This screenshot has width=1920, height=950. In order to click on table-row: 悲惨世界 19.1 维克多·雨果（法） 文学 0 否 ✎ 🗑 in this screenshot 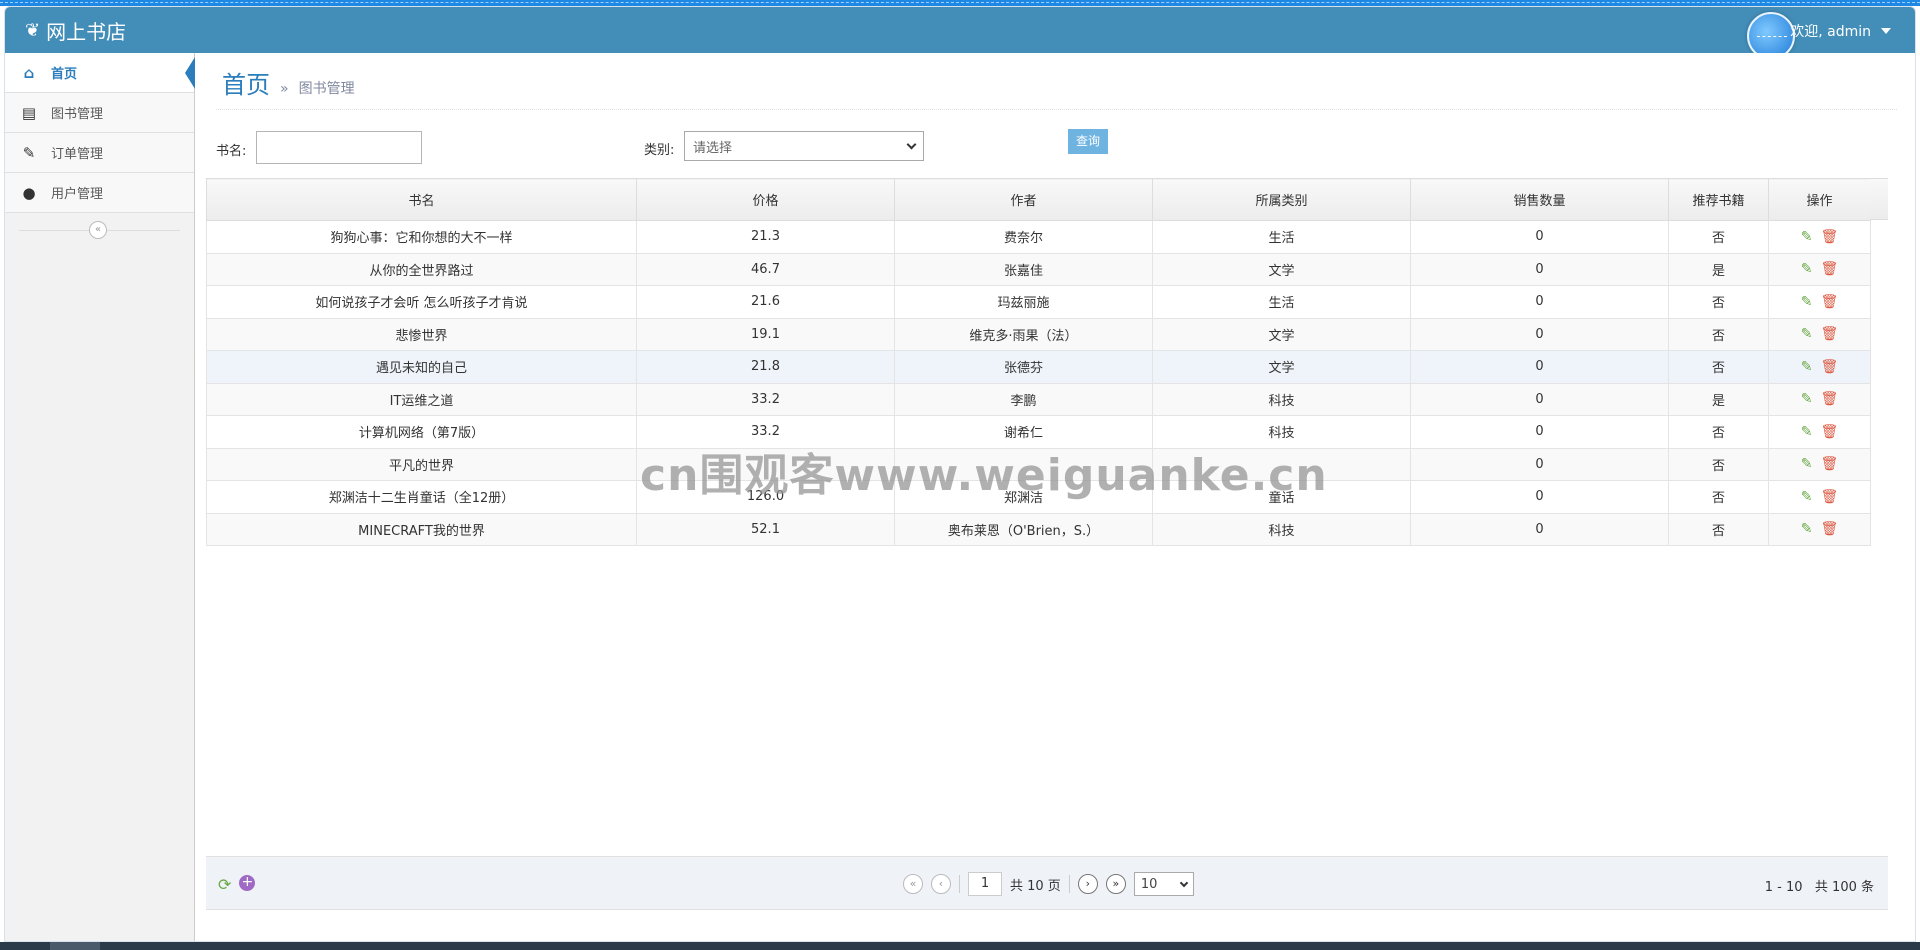, I will do `click(1038, 334)`.